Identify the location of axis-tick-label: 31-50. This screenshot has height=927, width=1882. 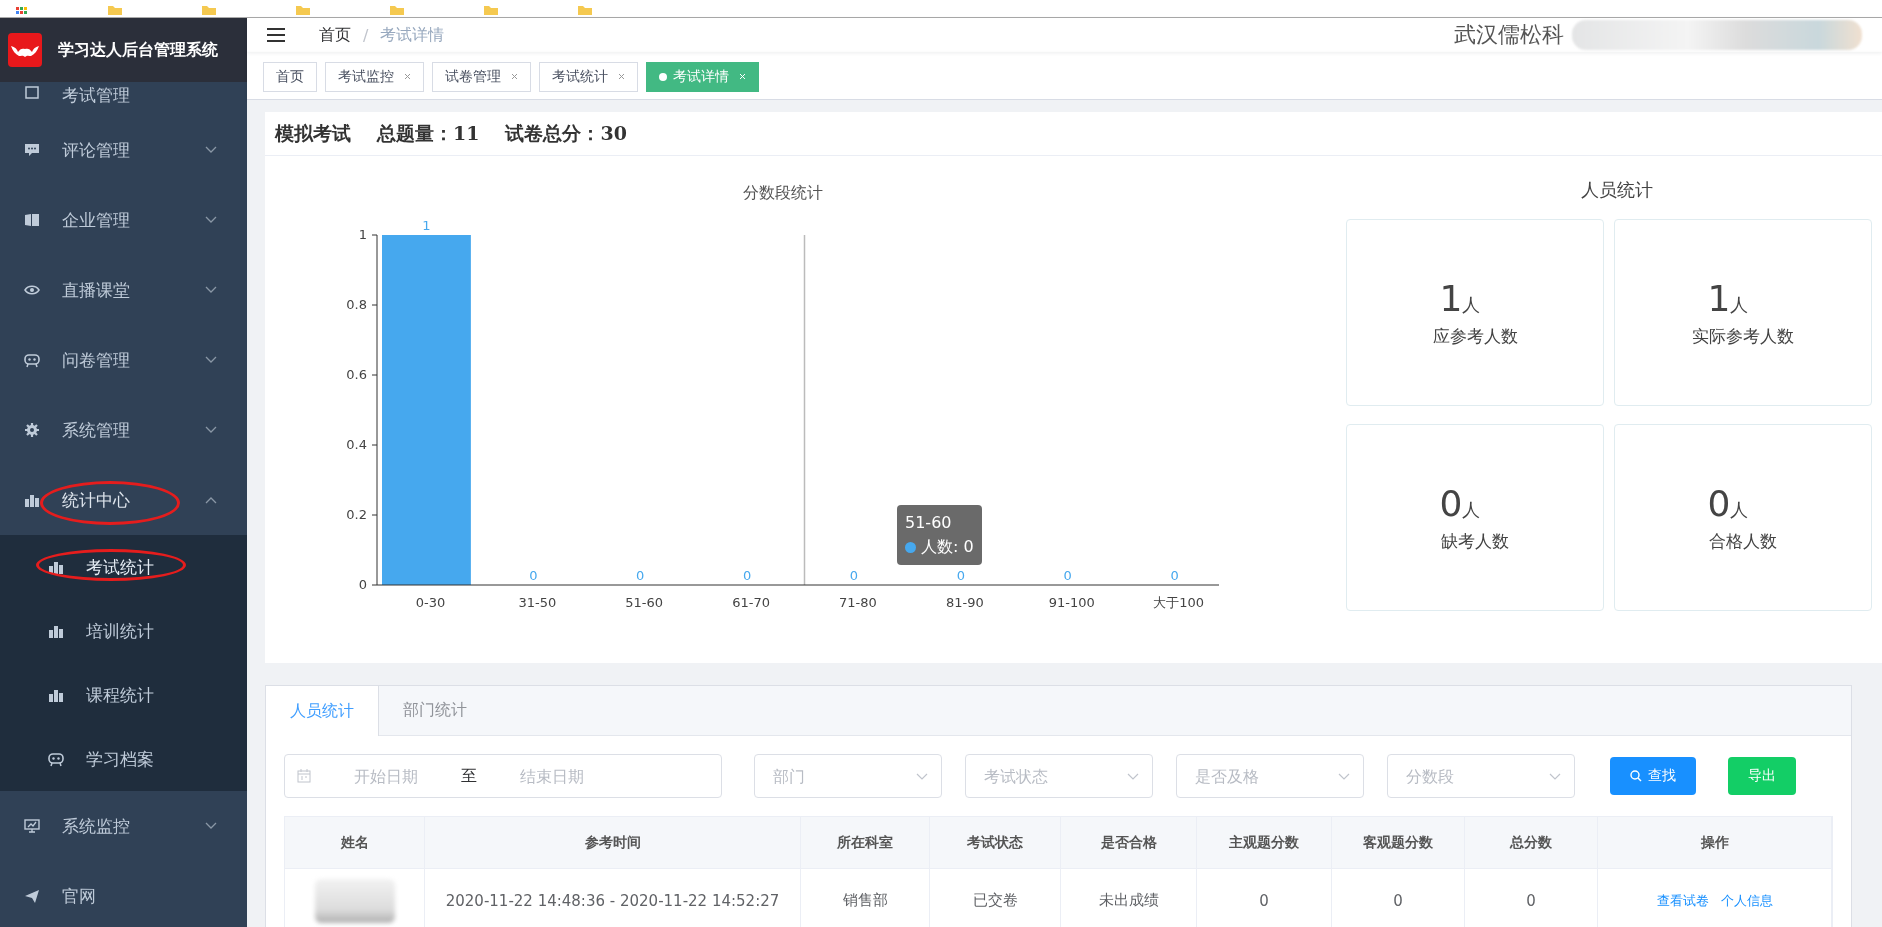
(537, 602).